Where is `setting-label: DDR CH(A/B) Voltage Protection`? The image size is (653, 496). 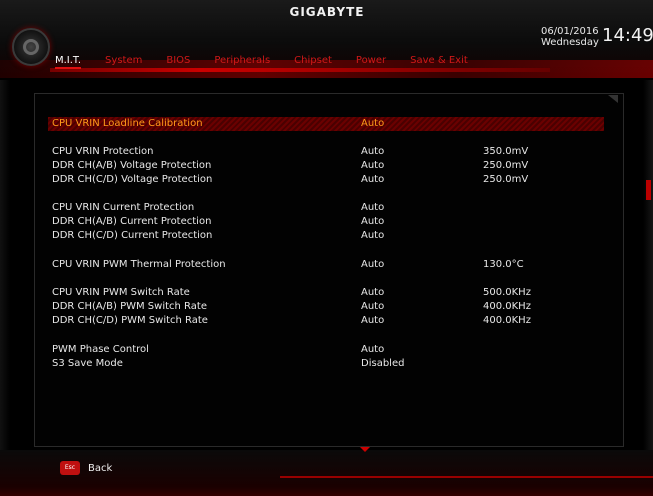 setting-label: DDR CH(A/B) Voltage Protection is located at coordinates (132, 165).